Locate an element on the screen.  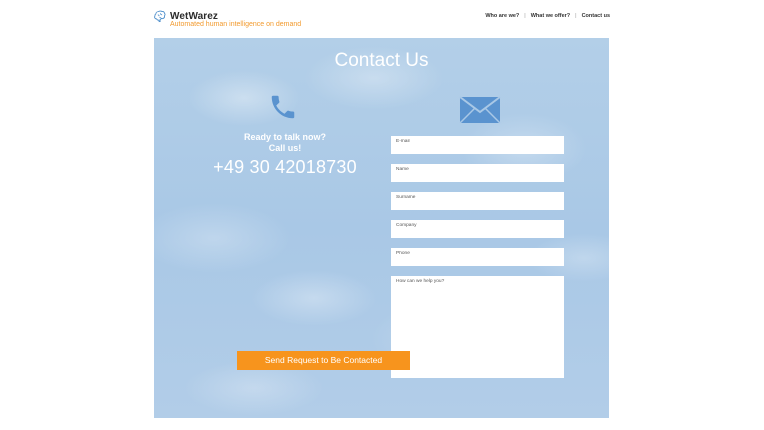
nav-who-are-we: Who are we? is located at coordinates (502, 16).